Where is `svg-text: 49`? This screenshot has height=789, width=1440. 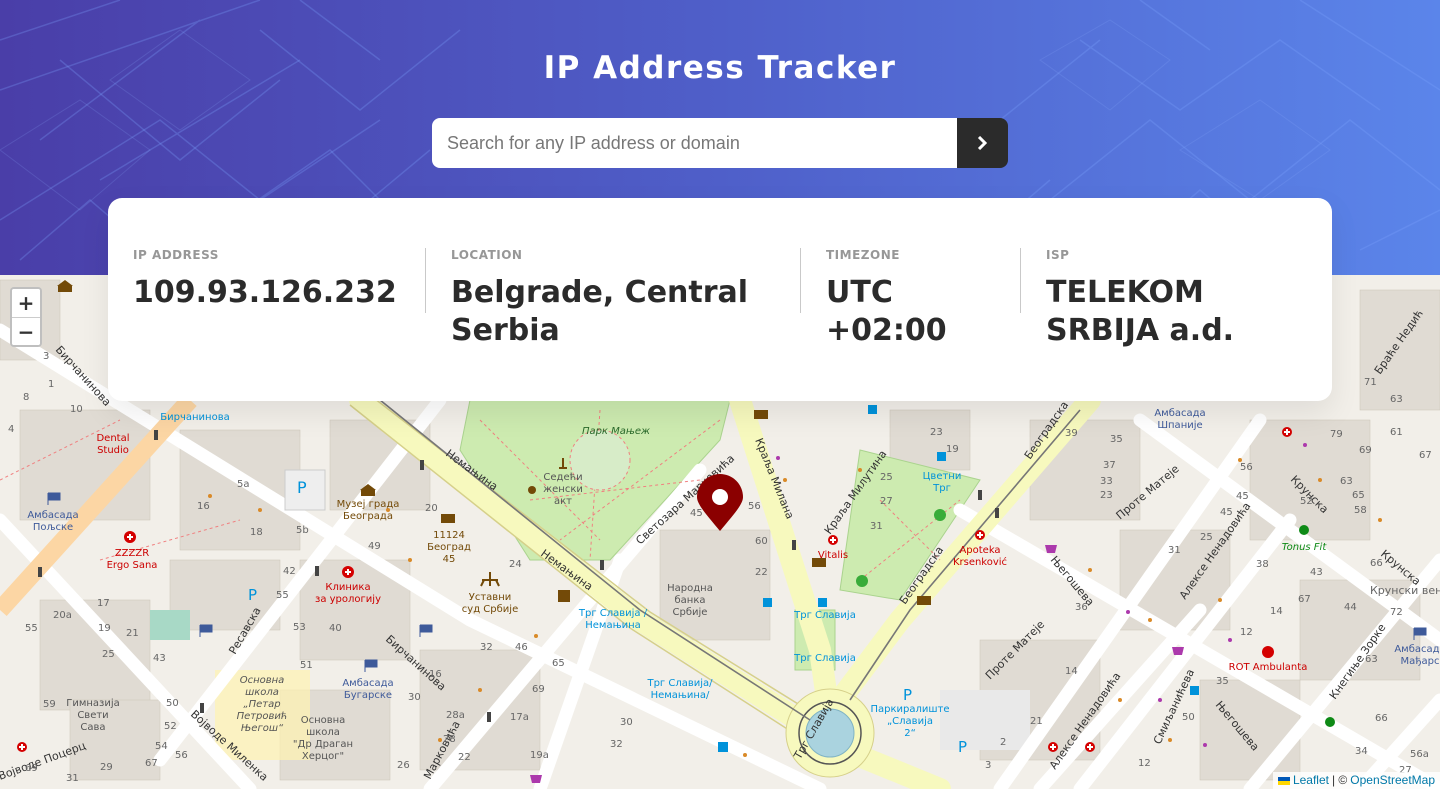
svg-text: 49 is located at coordinates (374, 546).